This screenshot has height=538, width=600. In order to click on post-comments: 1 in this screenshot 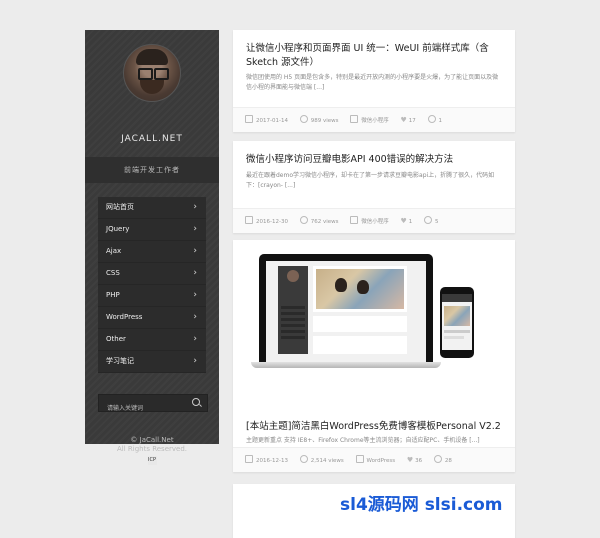, I will do `click(434, 119)`.